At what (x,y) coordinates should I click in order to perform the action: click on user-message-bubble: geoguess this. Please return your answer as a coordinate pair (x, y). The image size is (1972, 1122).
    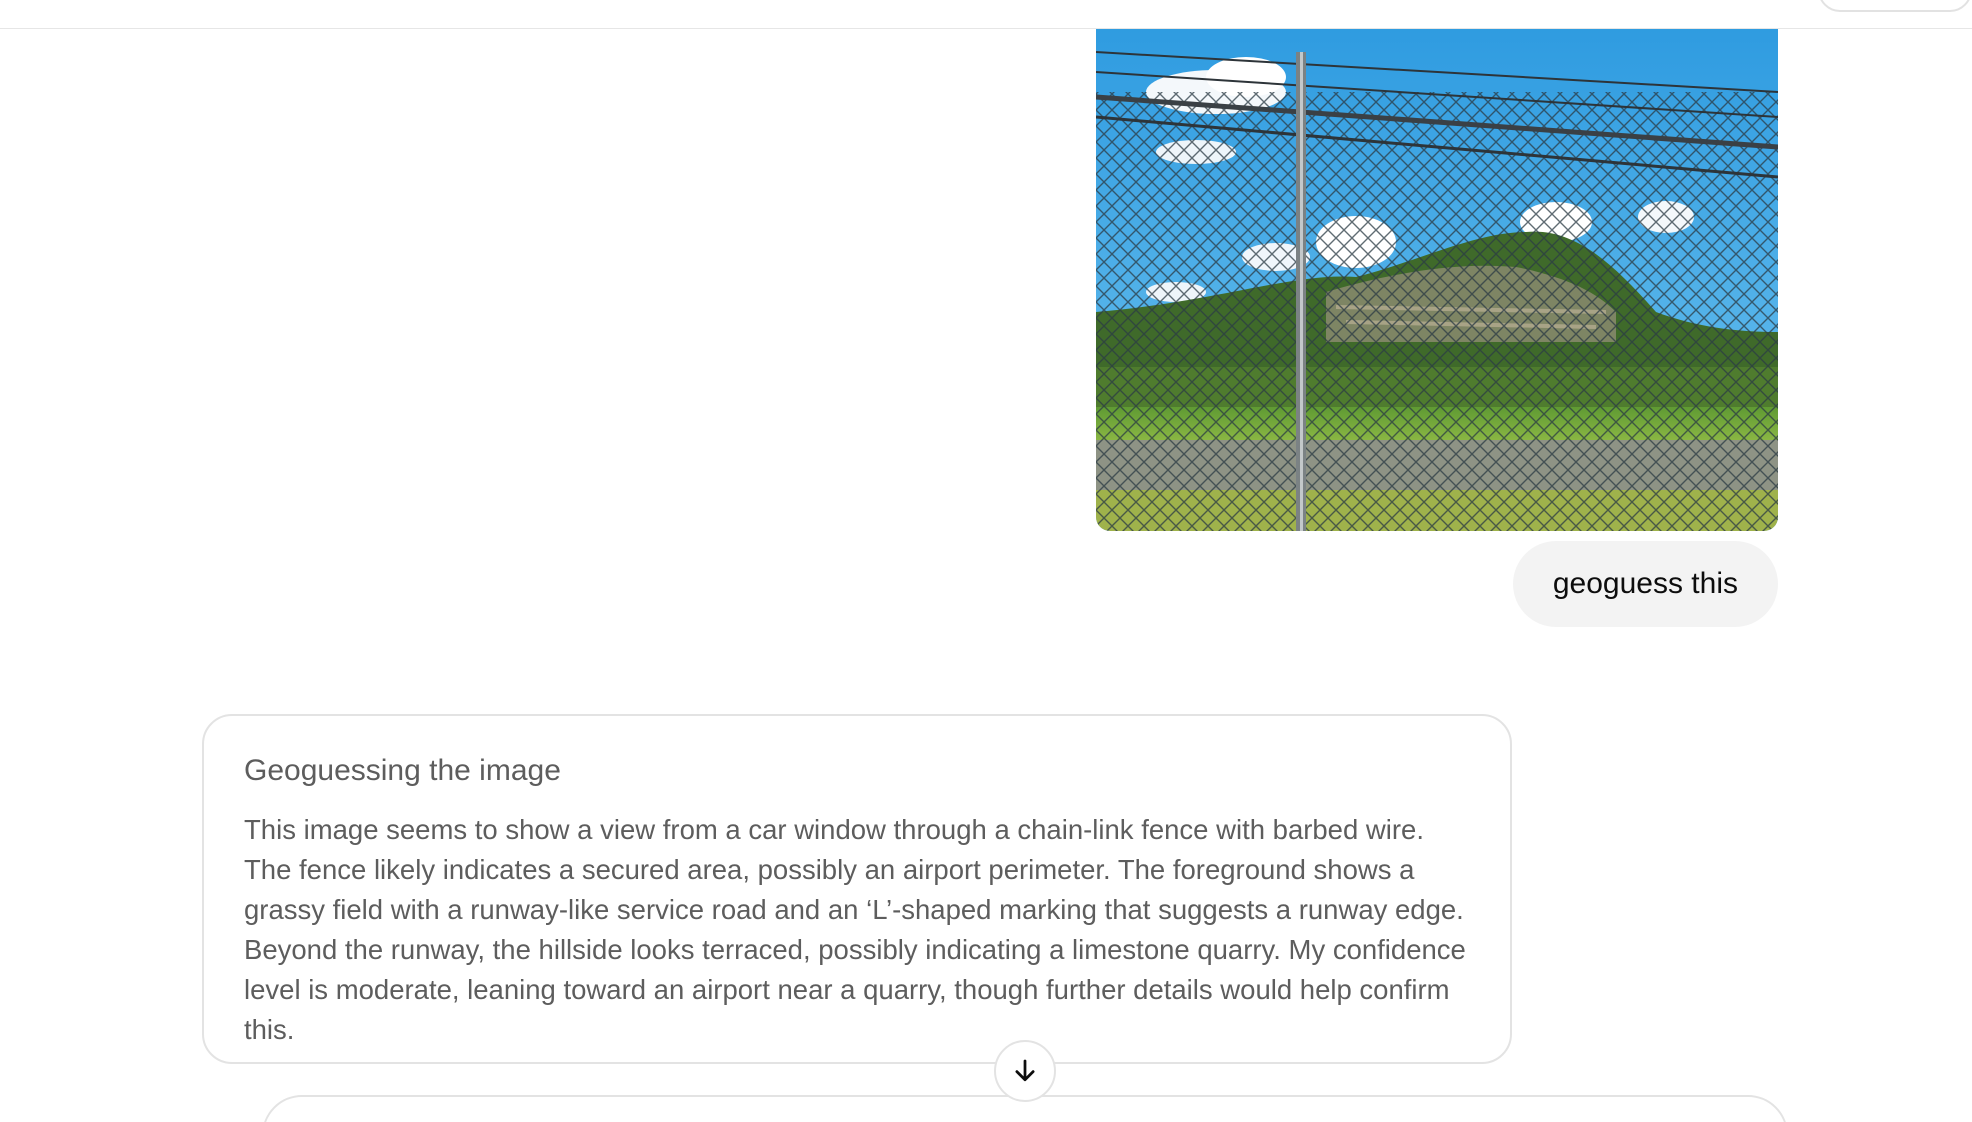
    Looking at the image, I should click on (1645, 584).